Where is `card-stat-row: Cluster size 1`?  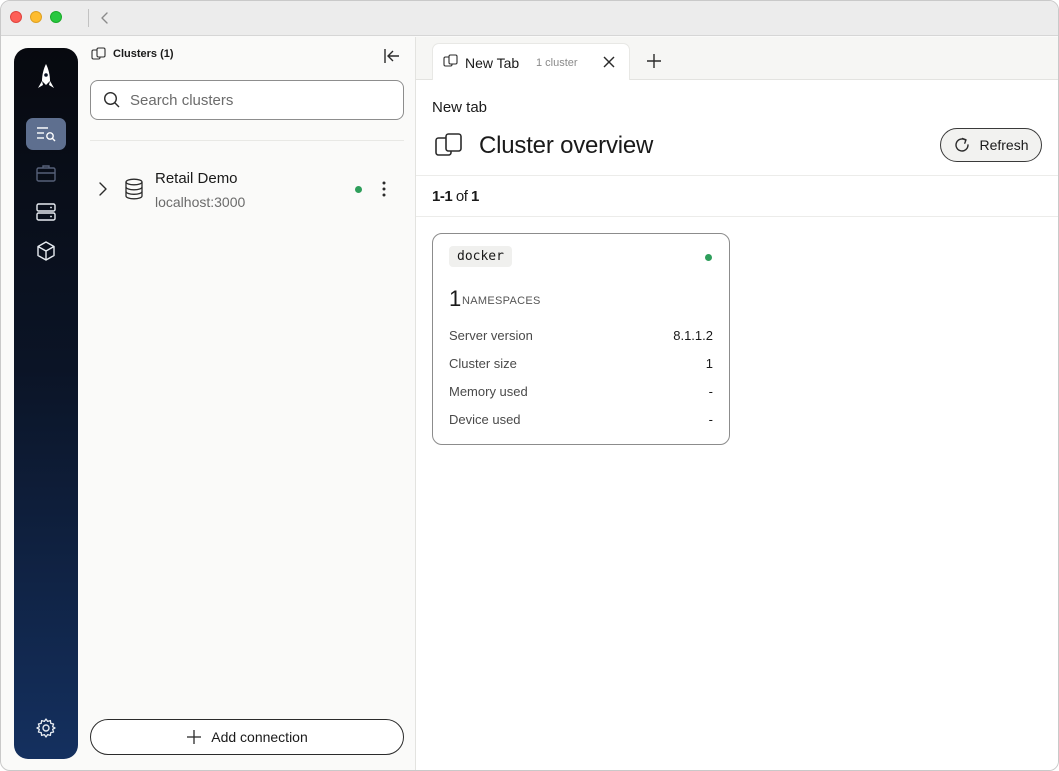
card-stat-row: Cluster size 1 is located at coordinates (581, 365).